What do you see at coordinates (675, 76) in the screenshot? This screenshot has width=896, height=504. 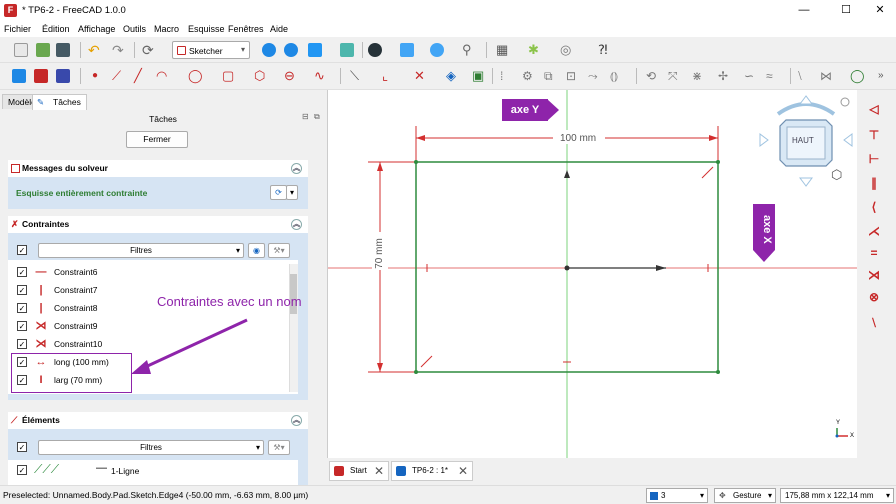 I see `scale-icon: ⤧` at bounding box center [675, 76].